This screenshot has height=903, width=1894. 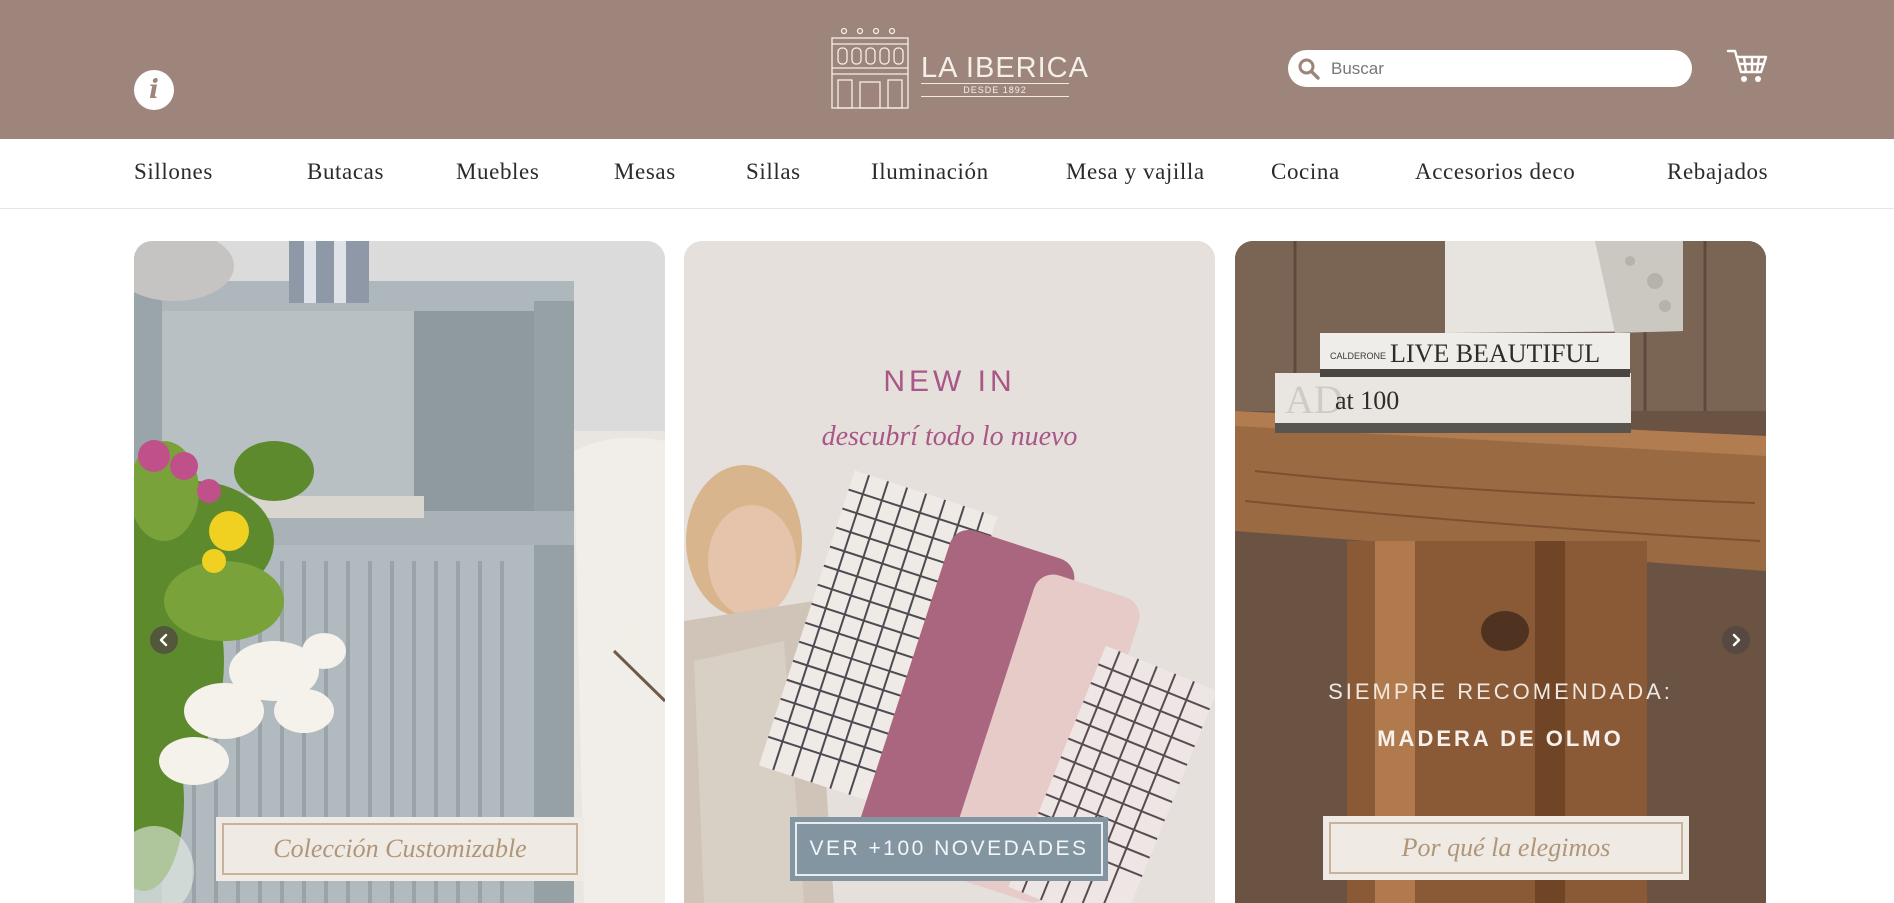 I want to click on nav-item-mesa-y-vajilla: Mesa y vajilla, so click(x=1135, y=172).